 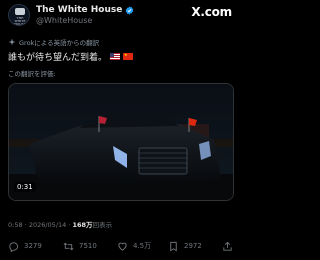 What do you see at coordinates (142, 246) in the screenshot?
I see `like-count: 4.5万` at bounding box center [142, 246].